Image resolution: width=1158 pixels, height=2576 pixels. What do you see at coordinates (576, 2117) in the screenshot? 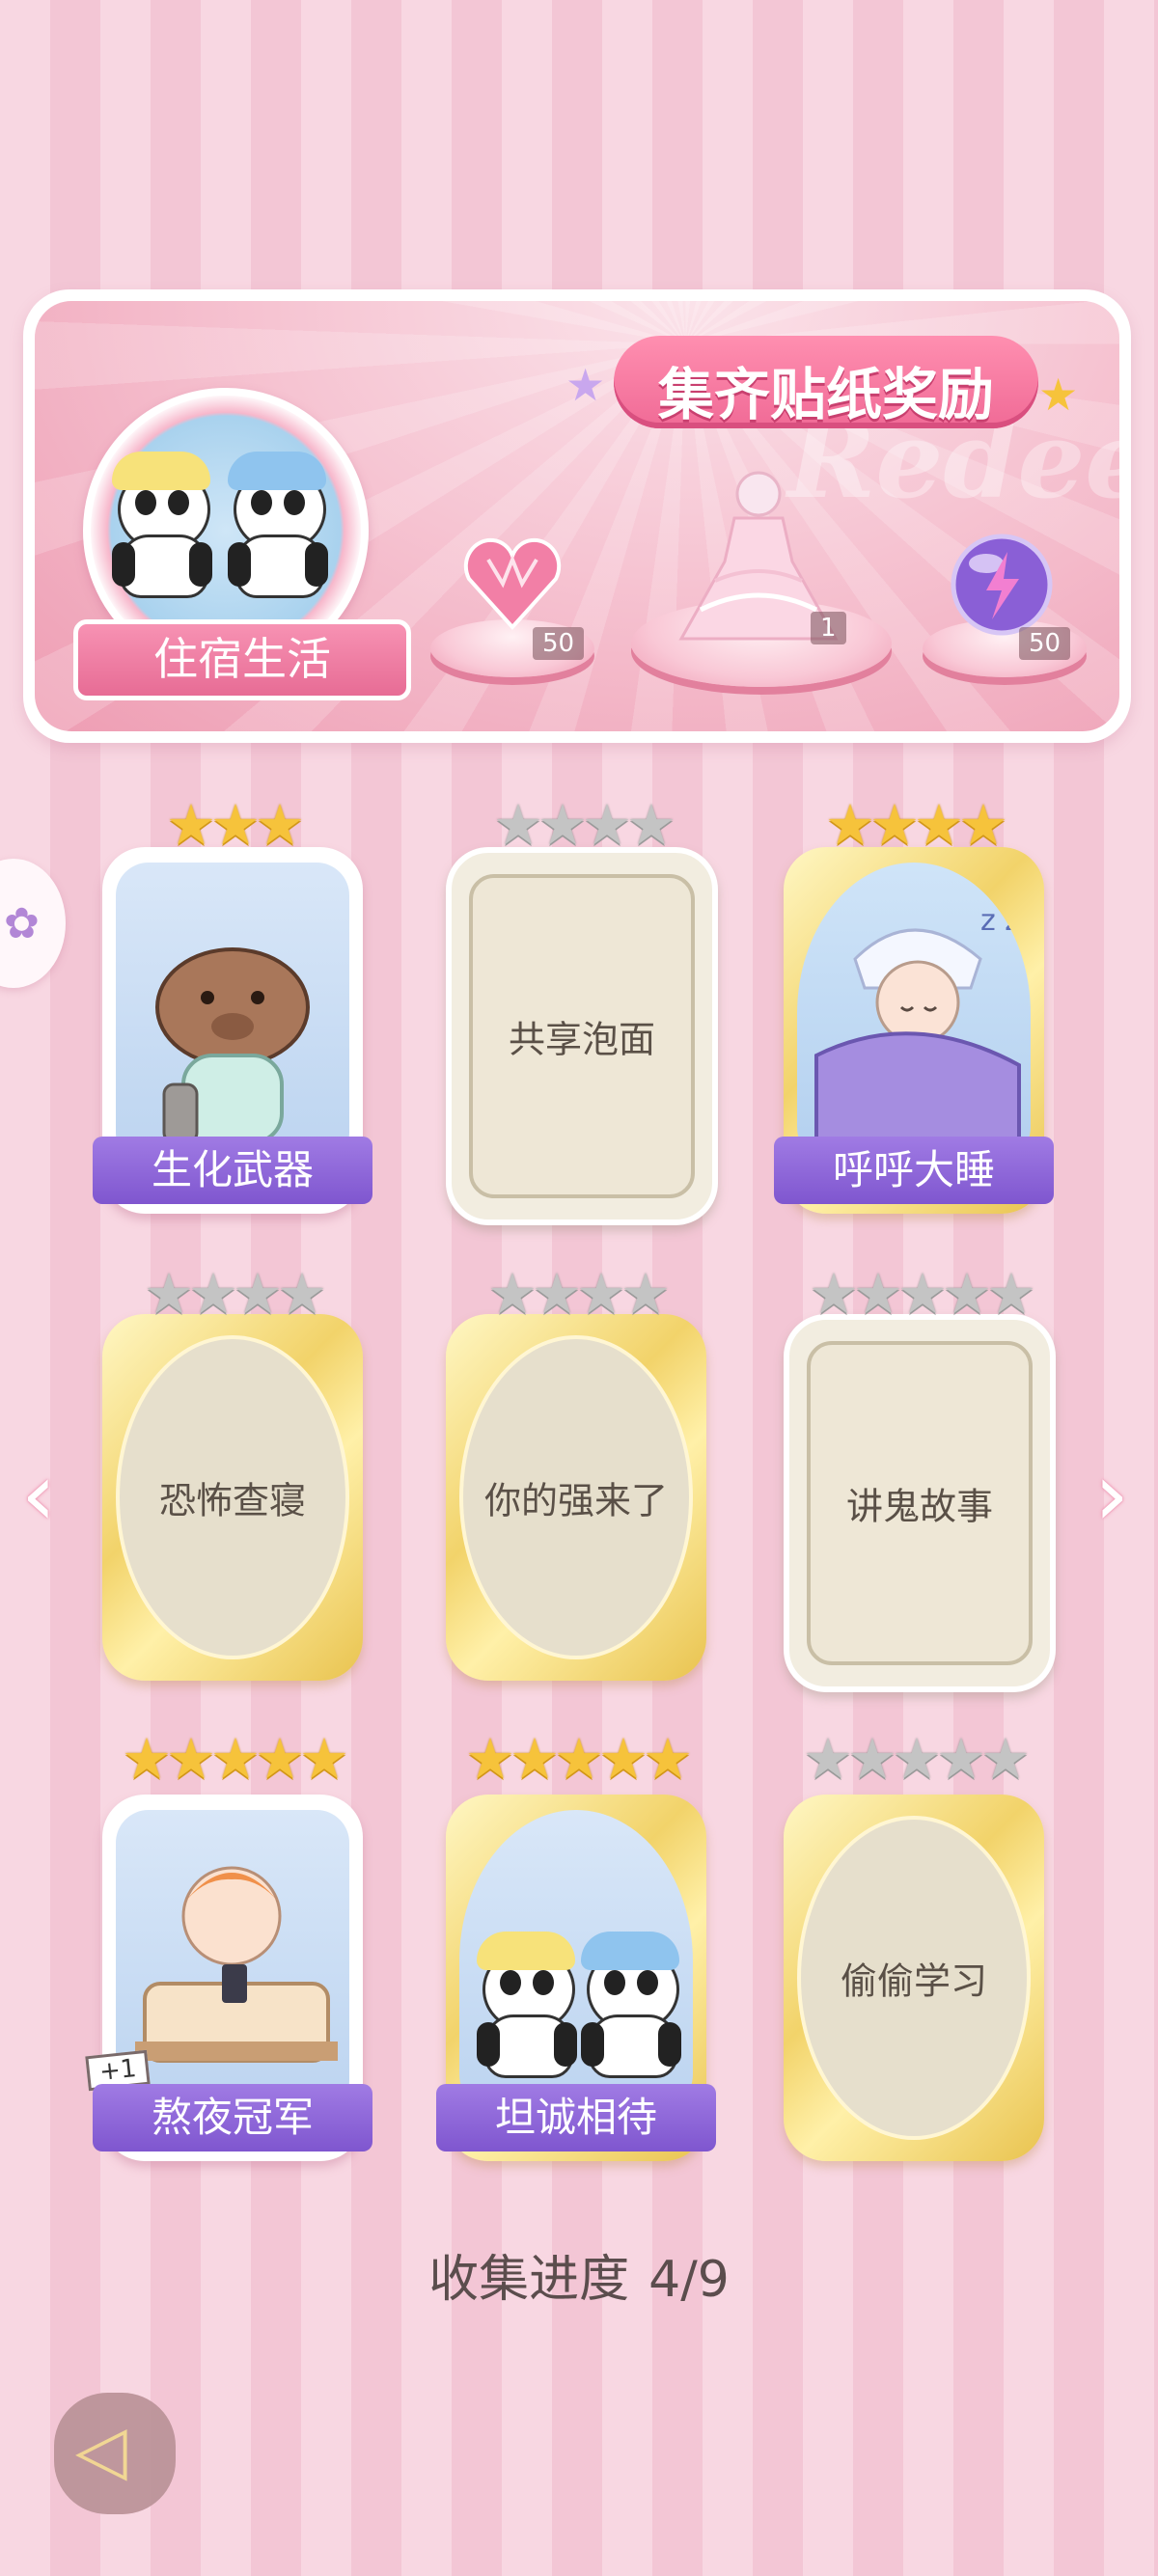
I see `sticker-name: 坦诚相待` at bounding box center [576, 2117].